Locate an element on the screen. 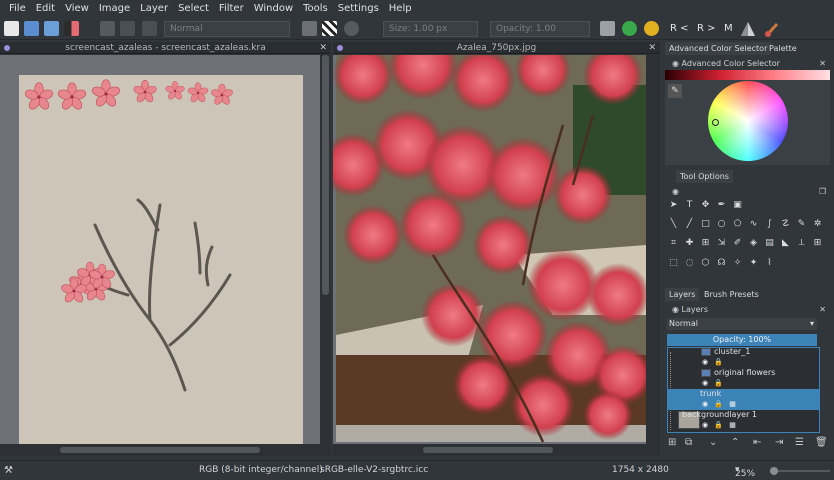 This screenshot has width=834, height=480. pattern-icon is located at coordinates (127, 28).